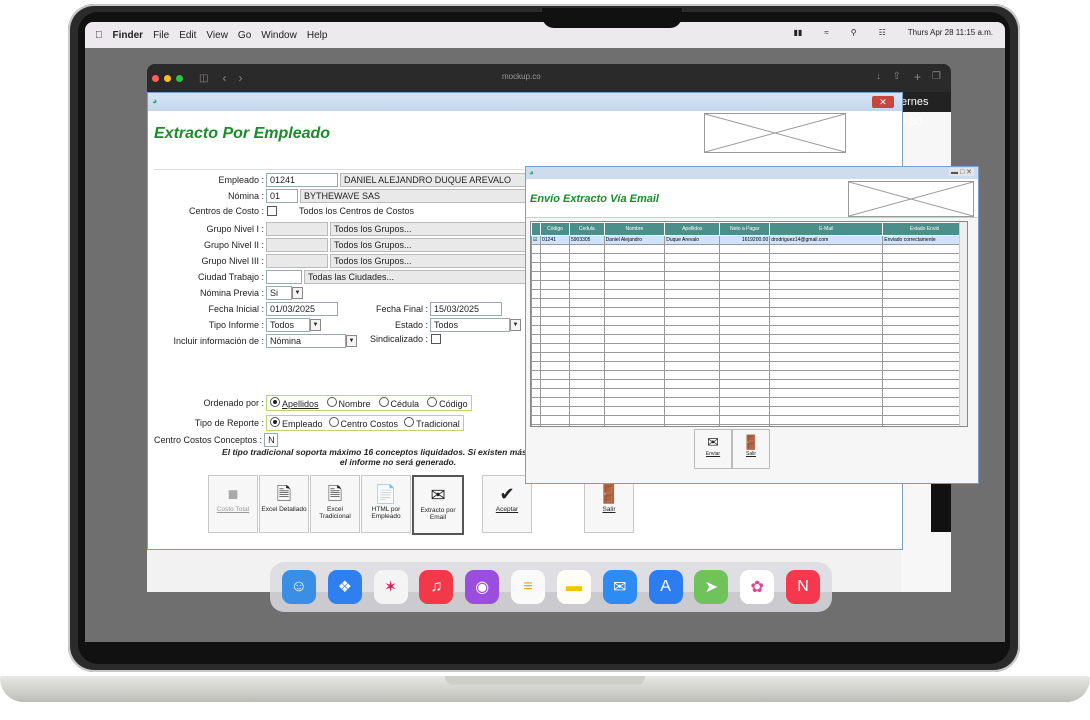  I want to click on app-icon: ◕, so click(531, 172).